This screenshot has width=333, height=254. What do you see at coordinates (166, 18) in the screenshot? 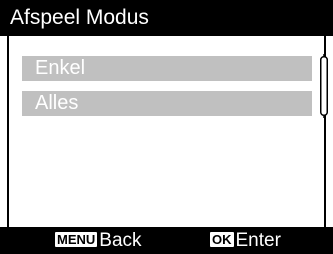
I see `title-bar: Afspeel Modus` at bounding box center [166, 18].